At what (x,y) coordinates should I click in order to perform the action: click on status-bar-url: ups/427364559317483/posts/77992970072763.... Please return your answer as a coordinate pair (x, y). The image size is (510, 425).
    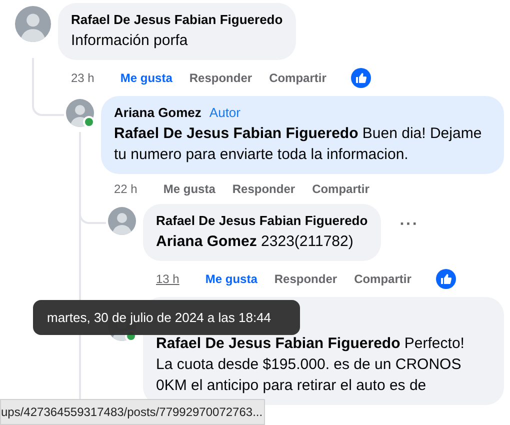
    Looking at the image, I should click on (132, 412).